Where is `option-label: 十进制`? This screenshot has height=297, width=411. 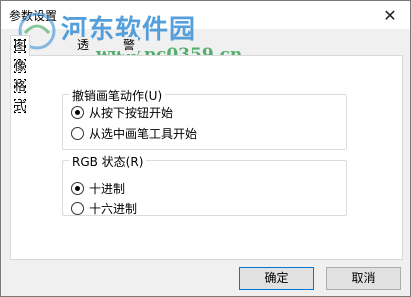
option-label: 十进制 is located at coordinates (107, 189).